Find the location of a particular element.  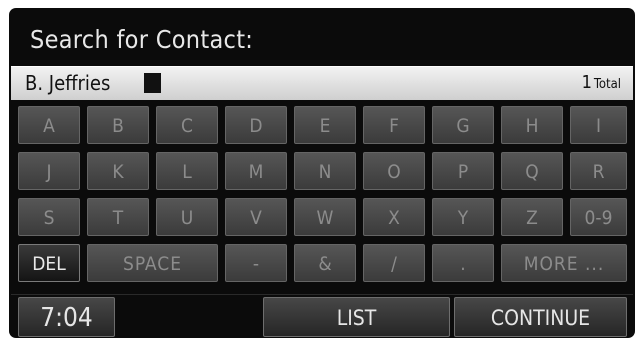

continue-button: CONTINUE is located at coordinates (540, 317).